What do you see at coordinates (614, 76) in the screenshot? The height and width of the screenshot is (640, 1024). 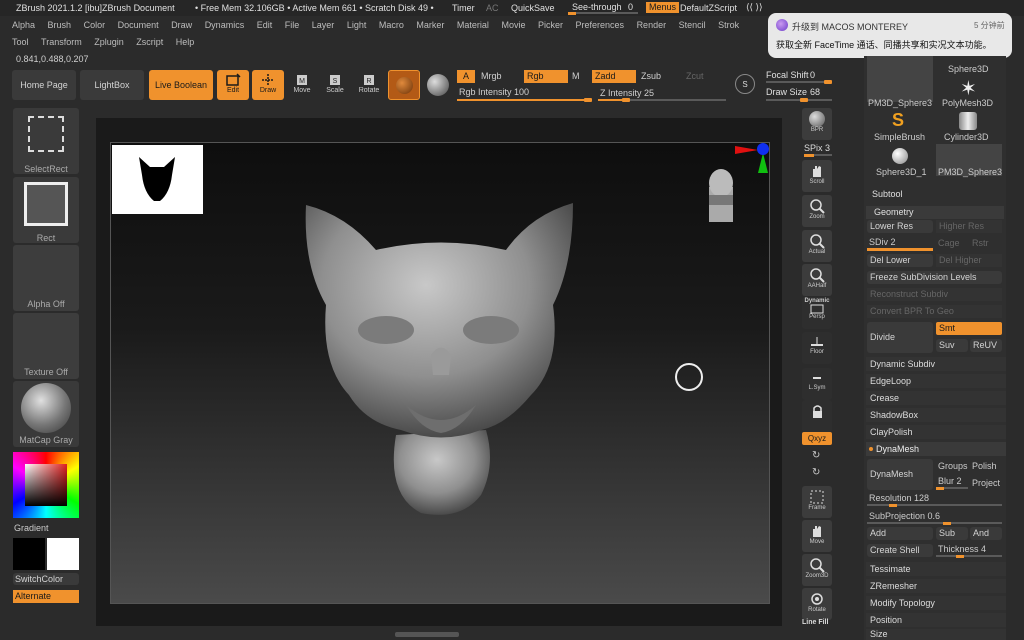 I see `zadd-toggle: Zadd` at bounding box center [614, 76].